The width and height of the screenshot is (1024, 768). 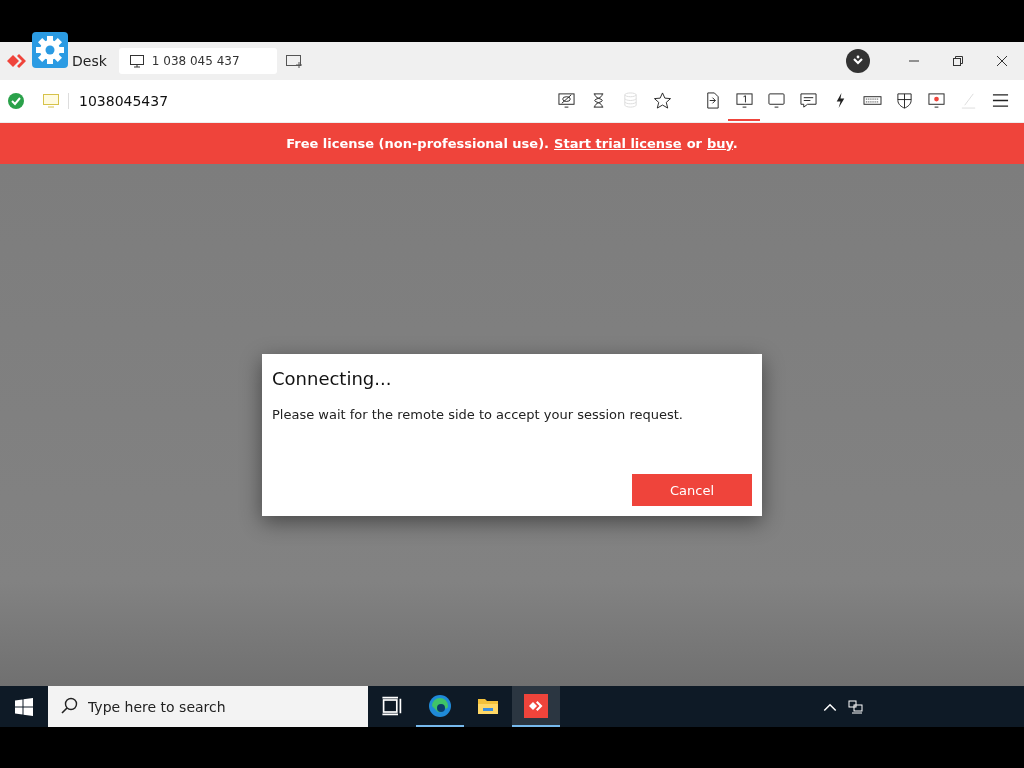 I want to click on anydesk-taskbar-button, so click(x=536, y=706).